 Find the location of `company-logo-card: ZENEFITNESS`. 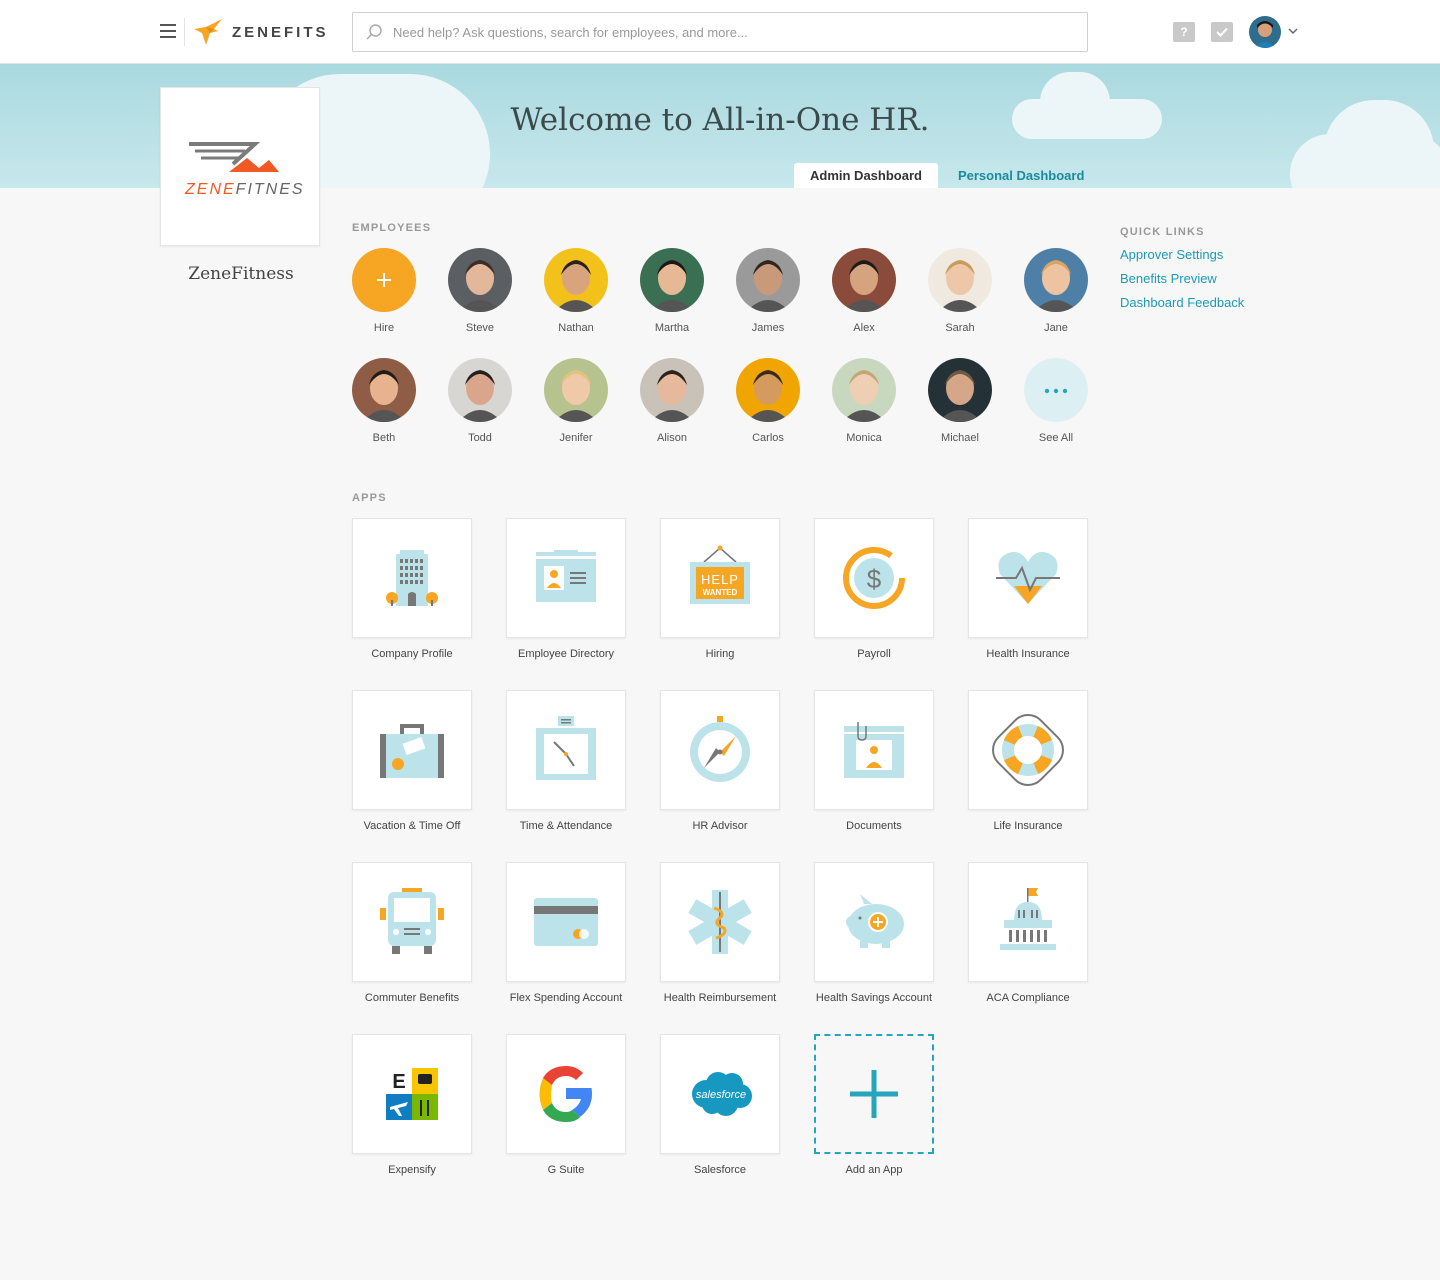

company-logo-card: ZENEFITNESS is located at coordinates (240, 166).